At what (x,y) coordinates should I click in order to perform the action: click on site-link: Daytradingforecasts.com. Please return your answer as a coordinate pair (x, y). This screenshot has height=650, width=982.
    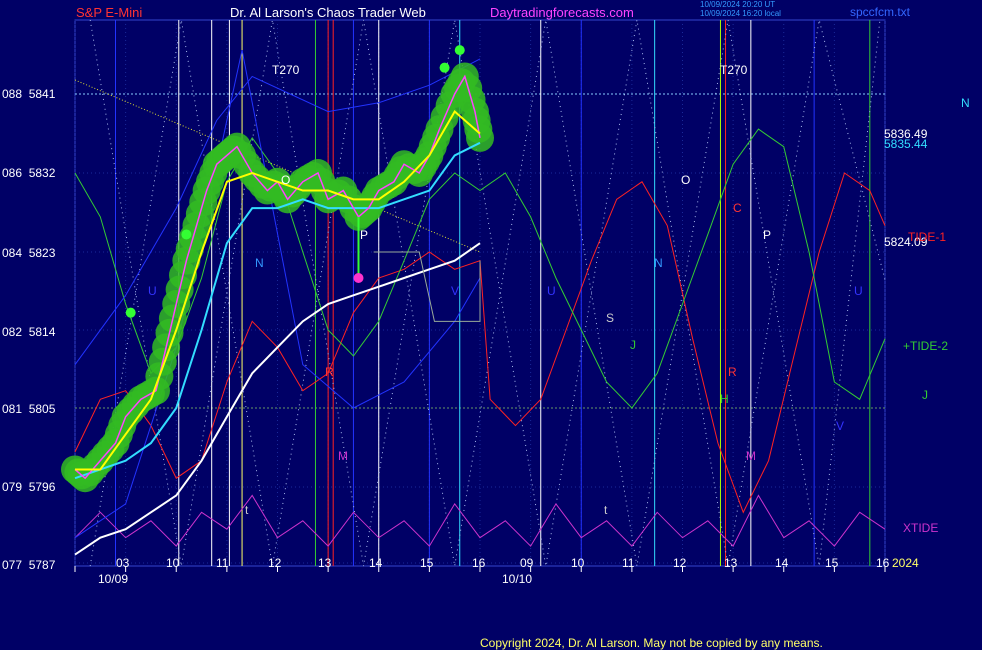
    Looking at the image, I should click on (562, 12).